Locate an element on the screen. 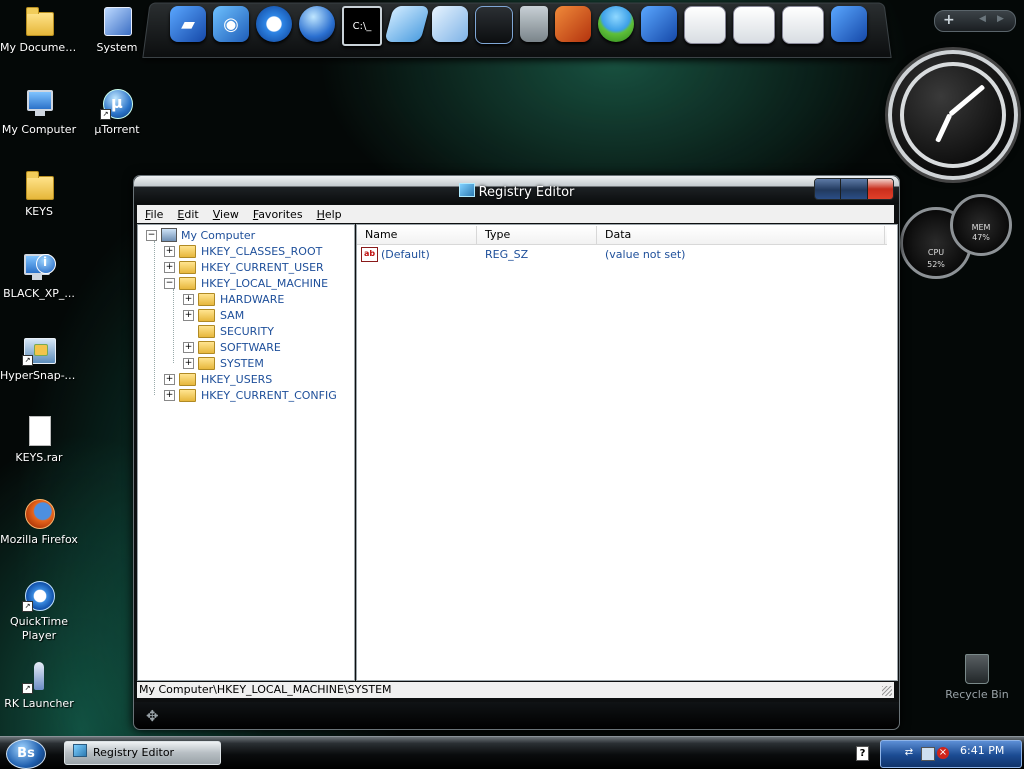  desktop-icon-utorrent: µ ↗ µTorrent is located at coordinates (117, 111).